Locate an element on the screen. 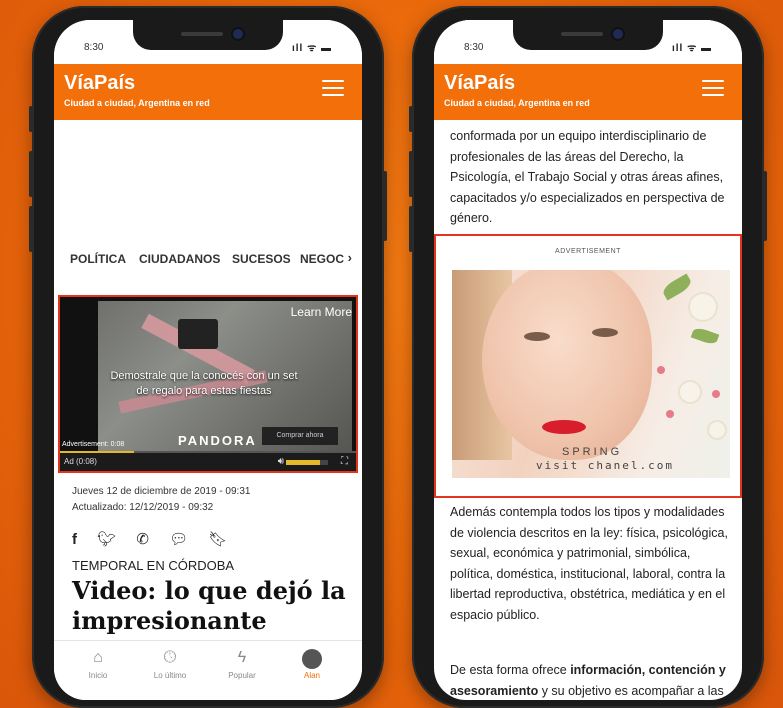 The image size is (783, 708). date-published: Jueves 12 de diciembre de 2019 - 09:31 is located at coordinates (161, 491).